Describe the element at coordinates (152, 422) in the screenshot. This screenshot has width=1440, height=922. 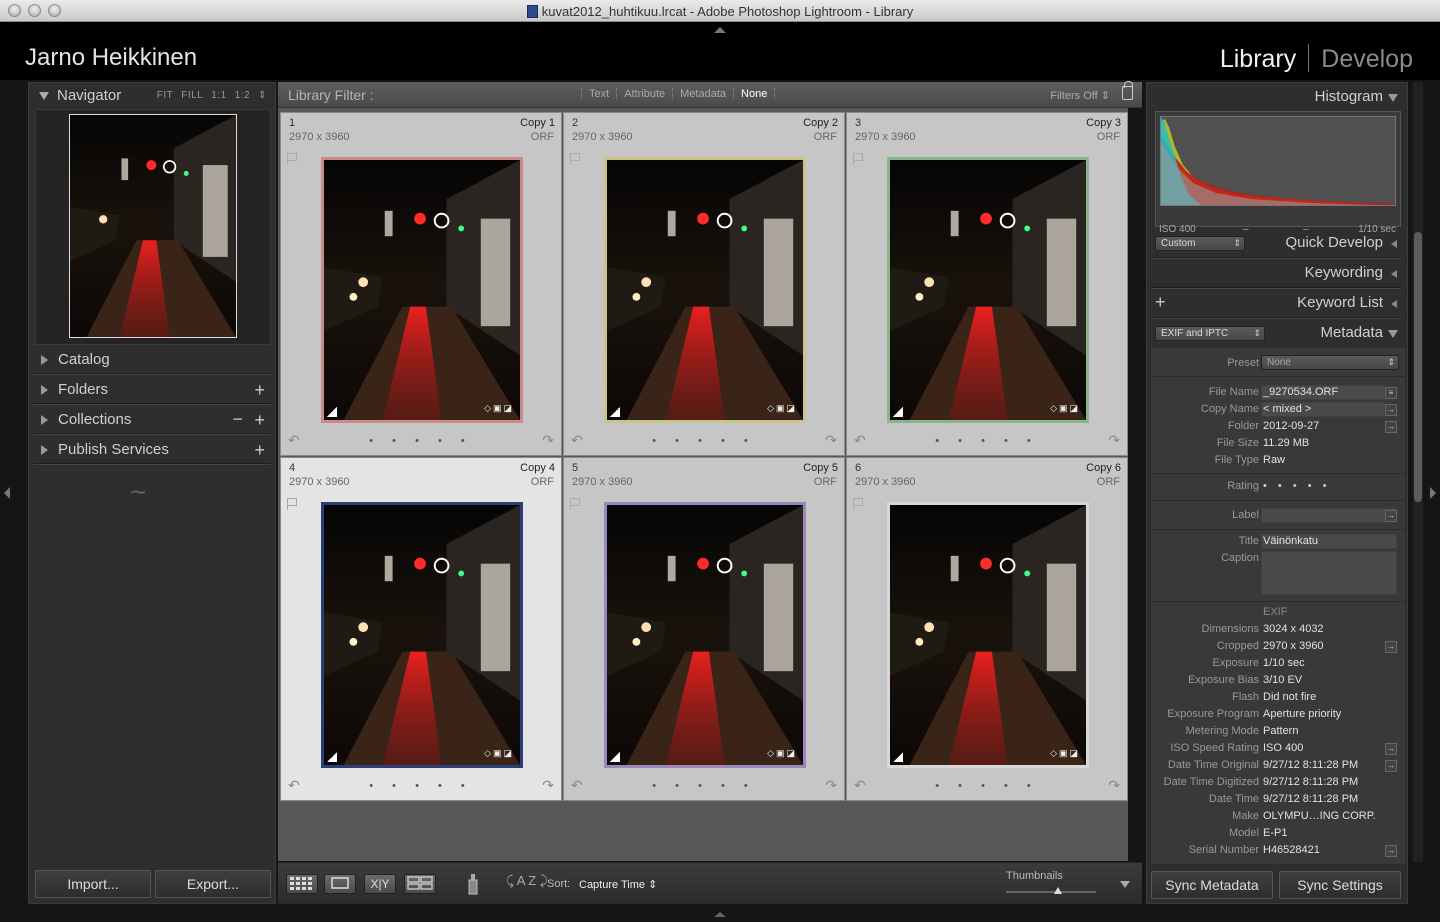
I see `collections-section: Collections − +` at that location.